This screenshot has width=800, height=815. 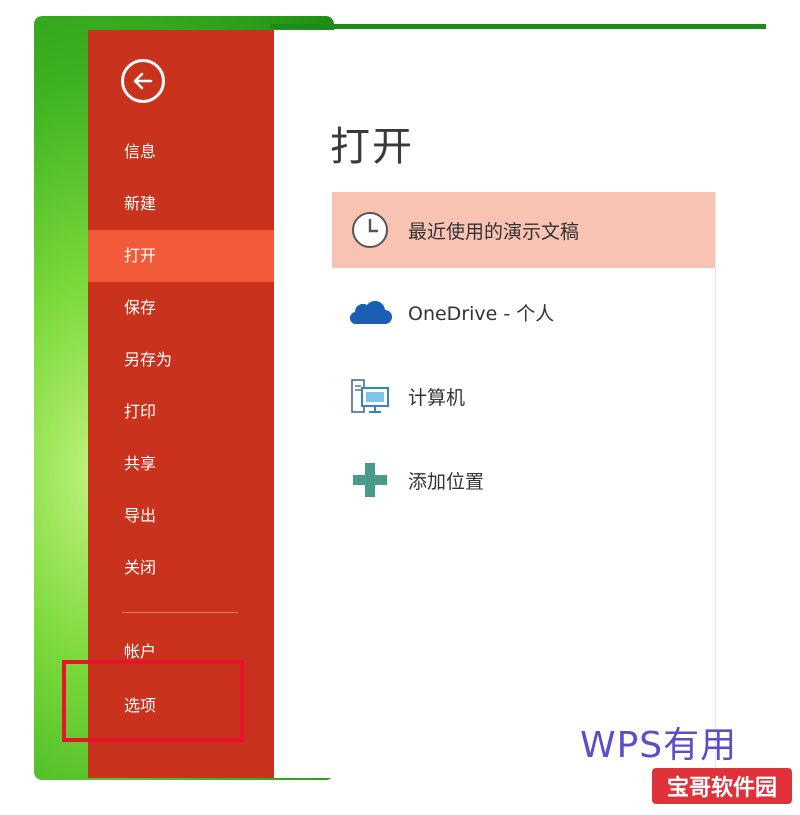 What do you see at coordinates (659, 745) in the screenshot?
I see `wps-watermark: WPS有用` at bounding box center [659, 745].